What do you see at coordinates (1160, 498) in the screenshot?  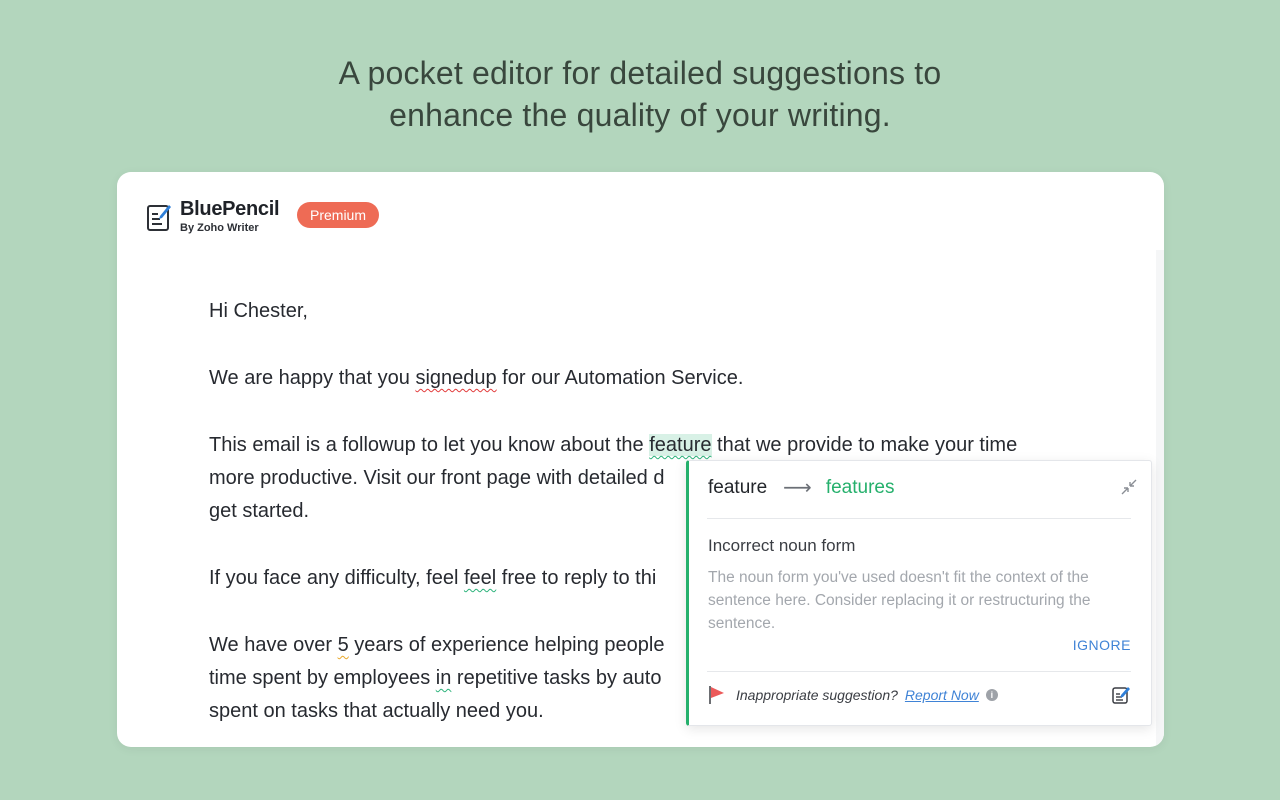 I see `scrollbar-track` at bounding box center [1160, 498].